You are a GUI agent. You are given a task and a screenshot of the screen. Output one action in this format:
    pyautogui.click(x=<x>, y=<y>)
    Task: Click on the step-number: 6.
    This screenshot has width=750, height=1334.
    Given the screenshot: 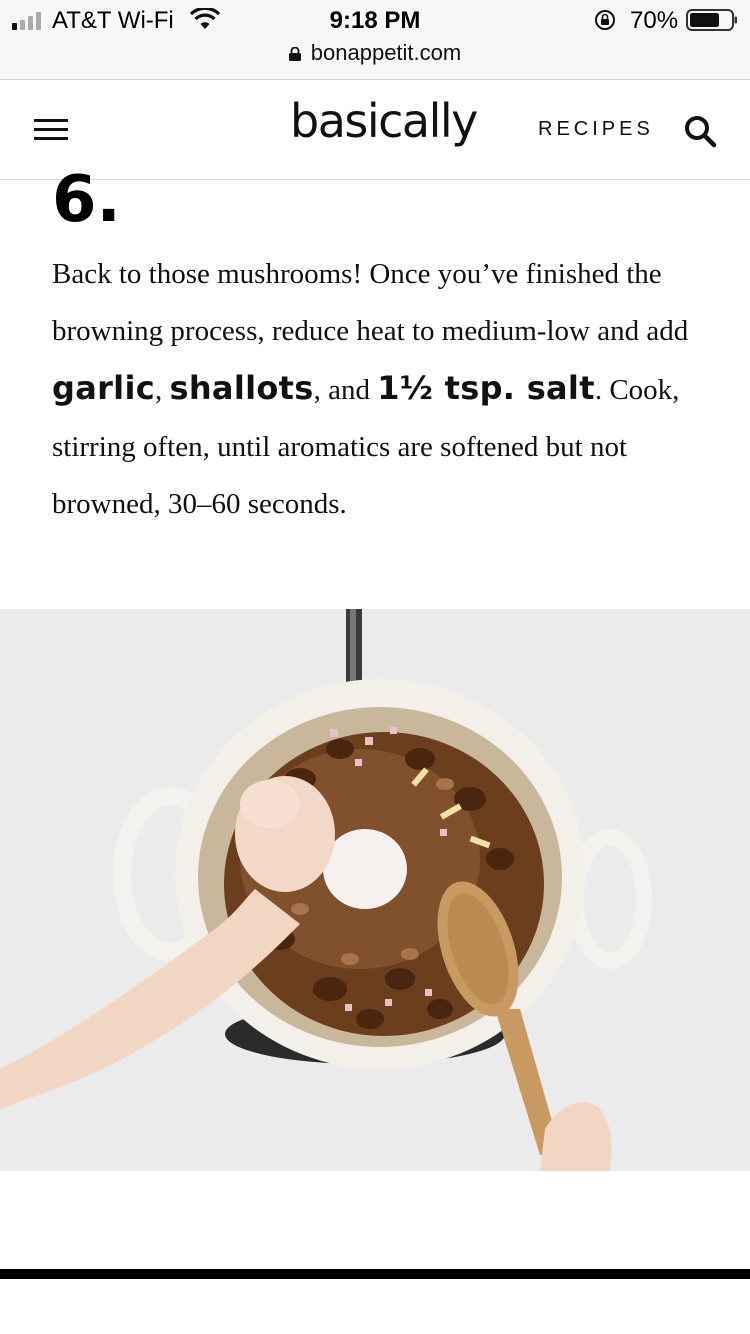 What is the action you would take?
    pyautogui.click(x=86, y=200)
    